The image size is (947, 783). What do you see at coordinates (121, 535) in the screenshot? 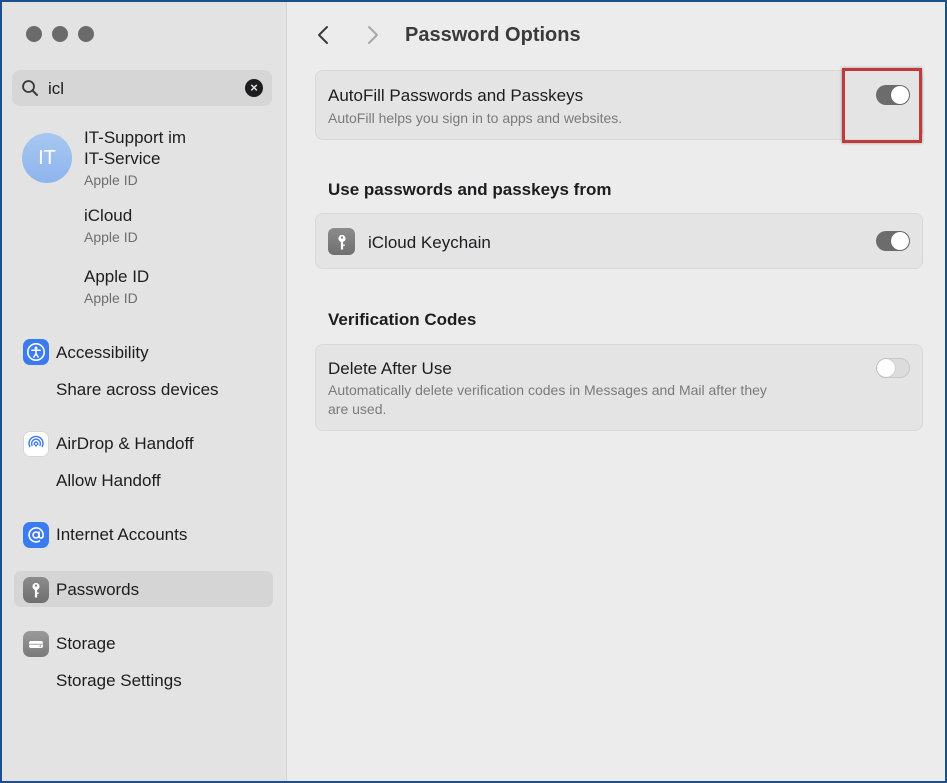
I see `sidebar-item-internet-accounts: Internet Accounts` at bounding box center [121, 535].